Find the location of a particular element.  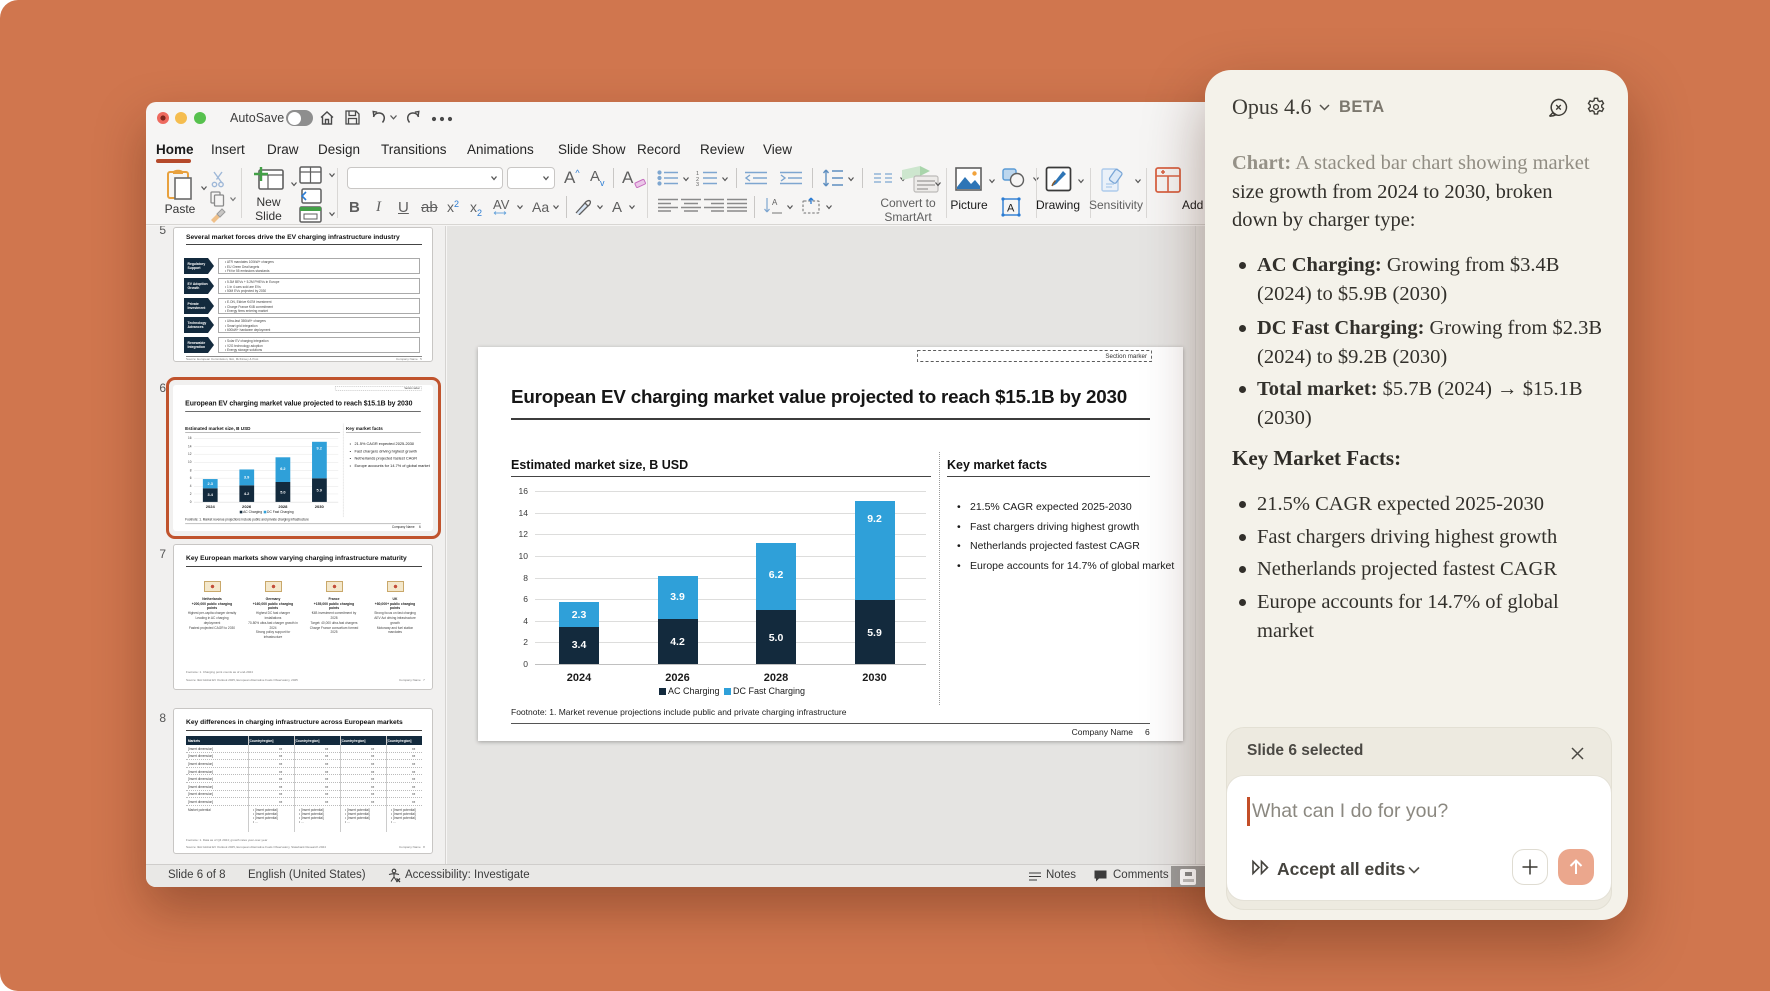

svg-text: 3 is located at coordinates (697, 184).